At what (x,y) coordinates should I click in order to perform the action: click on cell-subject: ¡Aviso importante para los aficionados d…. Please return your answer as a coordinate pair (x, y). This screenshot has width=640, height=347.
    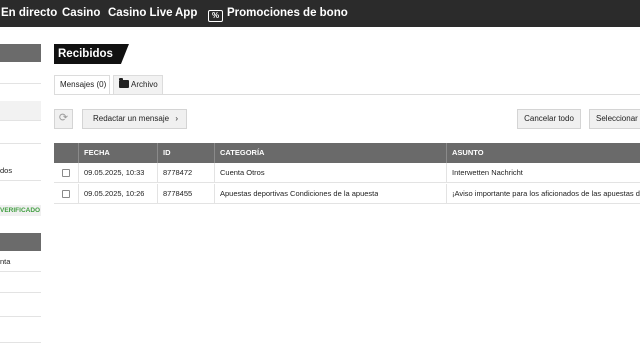
    Looking at the image, I should click on (543, 194).